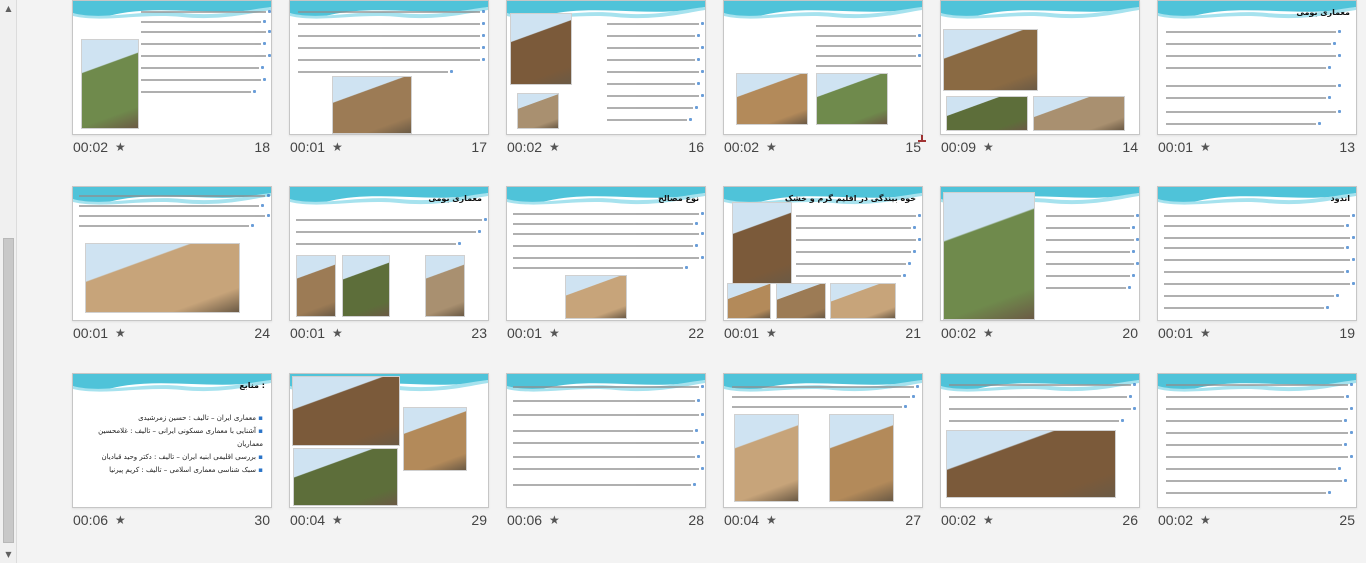  I want to click on slide-cell: معماری بومی 00:01 ★ 23, so click(389, 271).